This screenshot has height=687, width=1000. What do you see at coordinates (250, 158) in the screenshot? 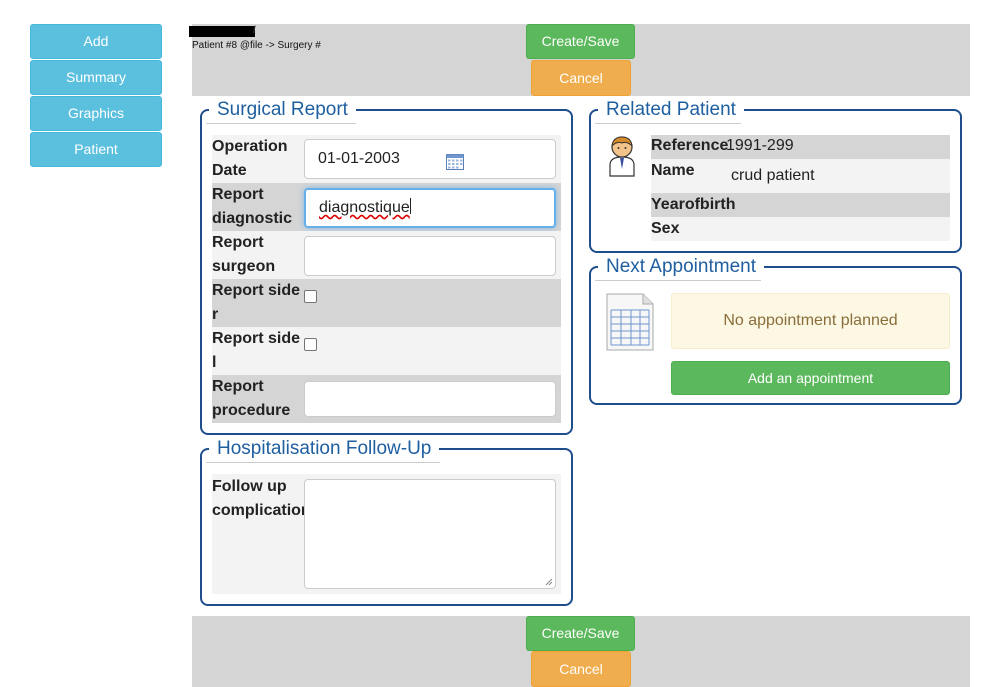
I see `field-label: Operation Date` at bounding box center [250, 158].